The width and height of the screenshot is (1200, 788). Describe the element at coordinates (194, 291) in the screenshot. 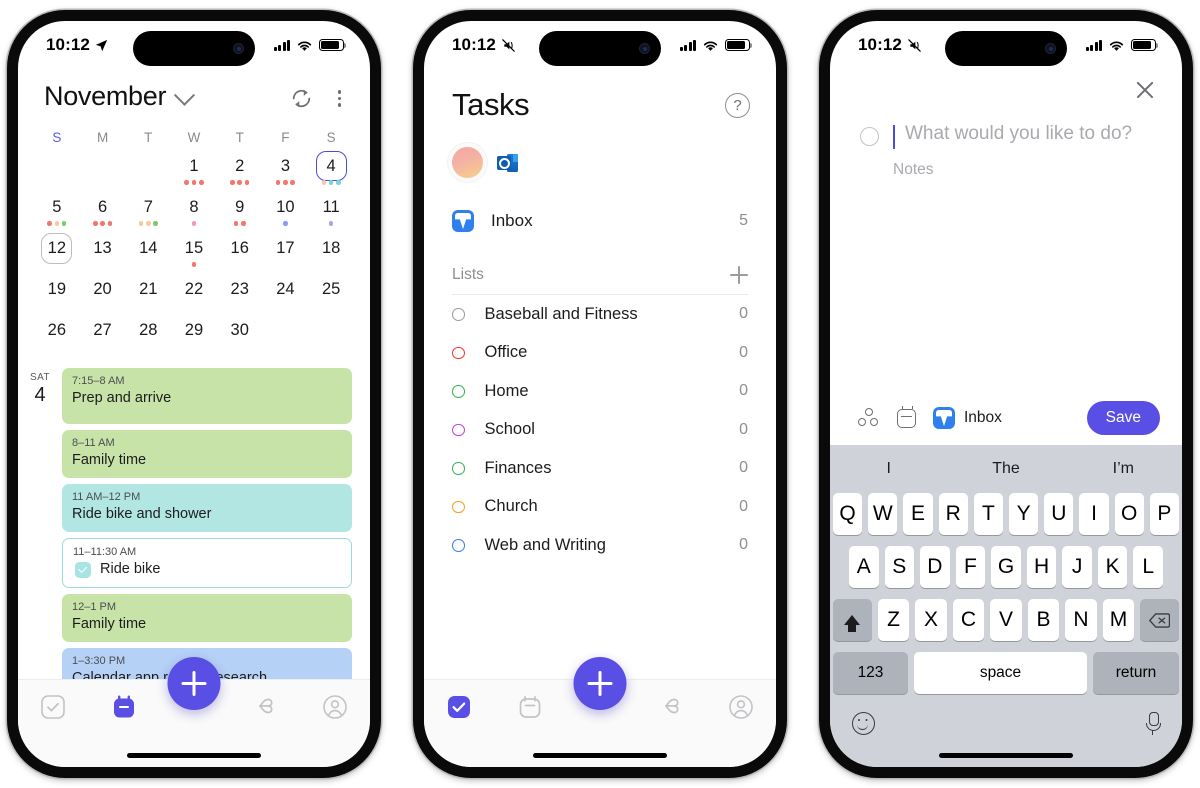

I see `calendar-day-cell: 22` at that location.